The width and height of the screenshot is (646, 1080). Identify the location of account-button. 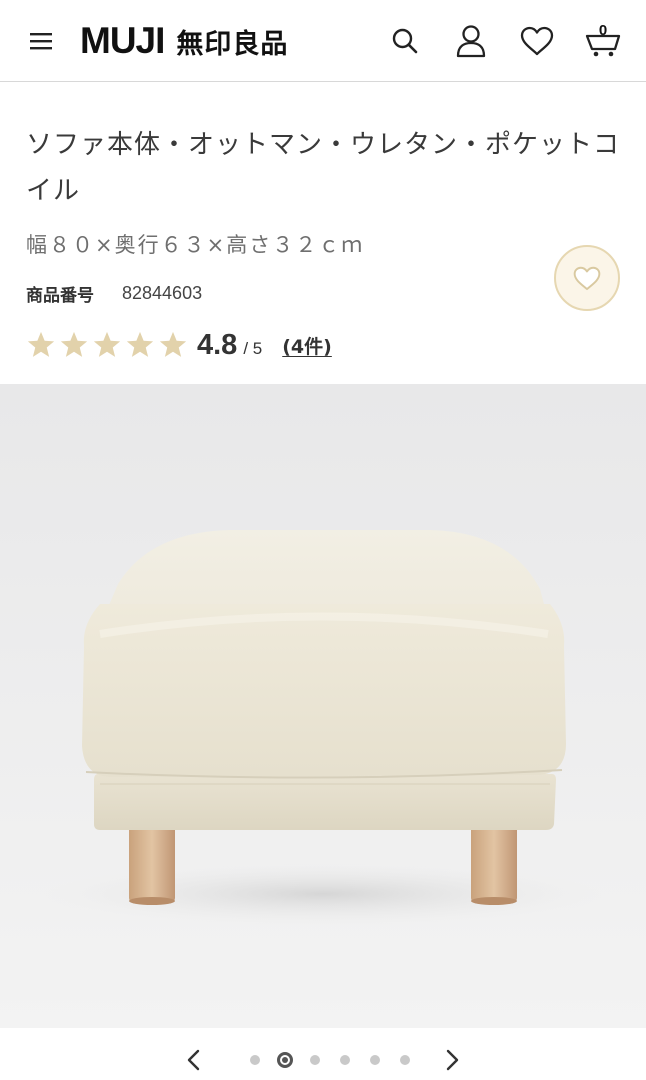
(471, 41).